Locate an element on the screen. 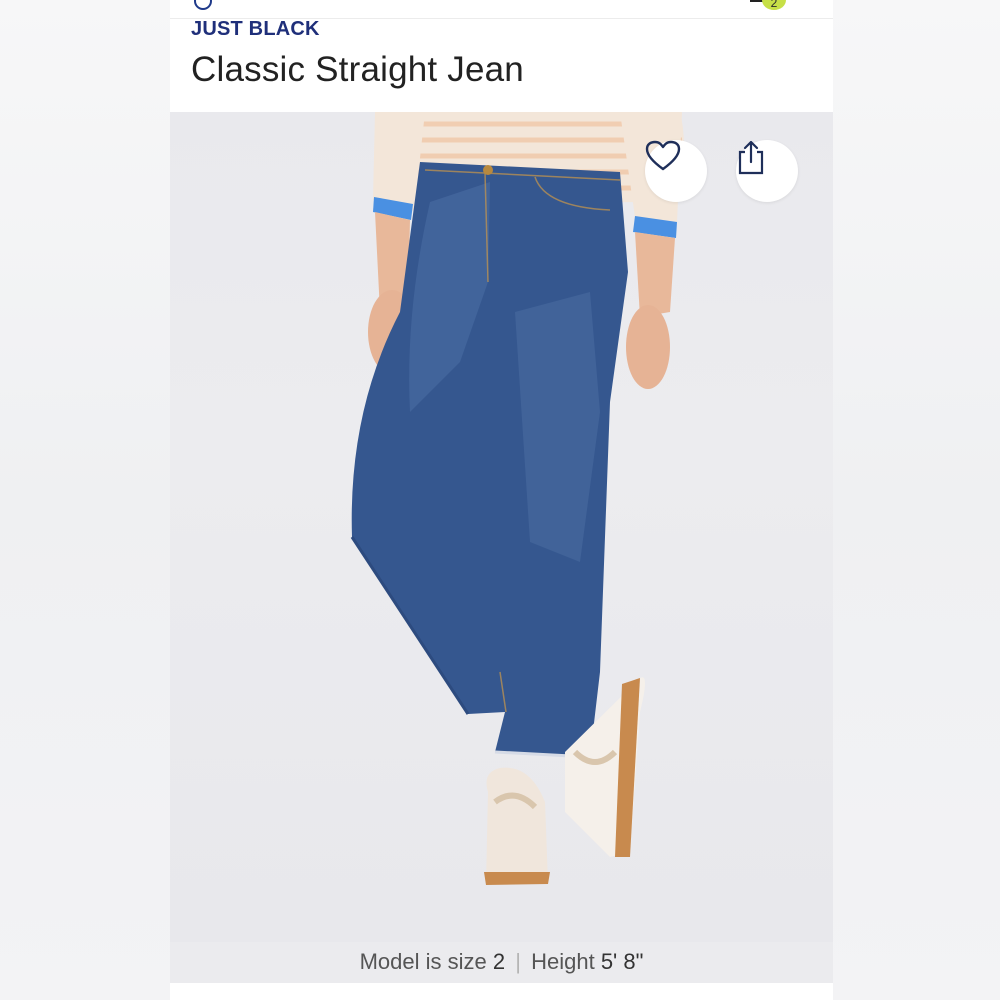 This screenshot has height=1000, width=1000. model-size-caption: Model is size 2 | Height 5' 8" is located at coordinates (501, 962).